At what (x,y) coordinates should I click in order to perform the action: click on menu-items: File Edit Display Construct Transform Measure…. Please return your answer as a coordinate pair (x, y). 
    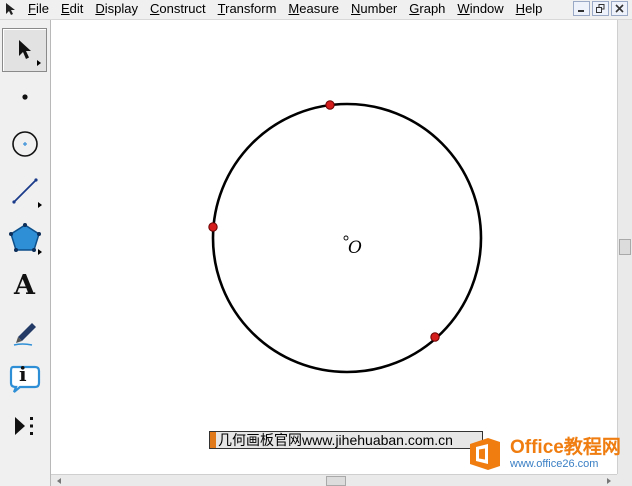
    Looking at the image, I should click on (291, 9).